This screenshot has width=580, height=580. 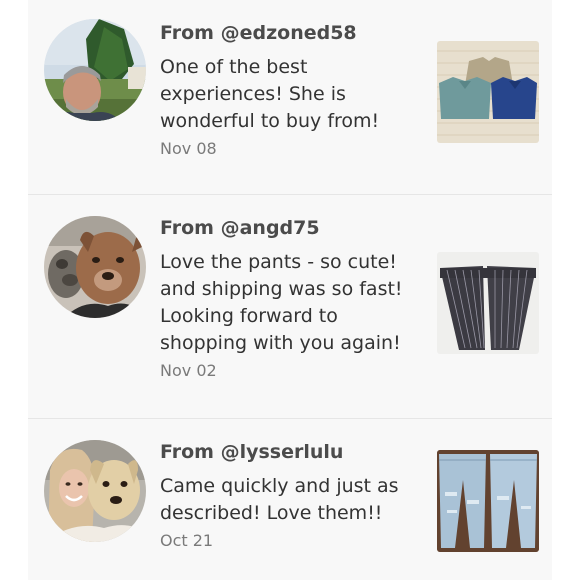 What do you see at coordinates (295, 33) in the screenshot?
I see `review-username: From @edzoned58` at bounding box center [295, 33].